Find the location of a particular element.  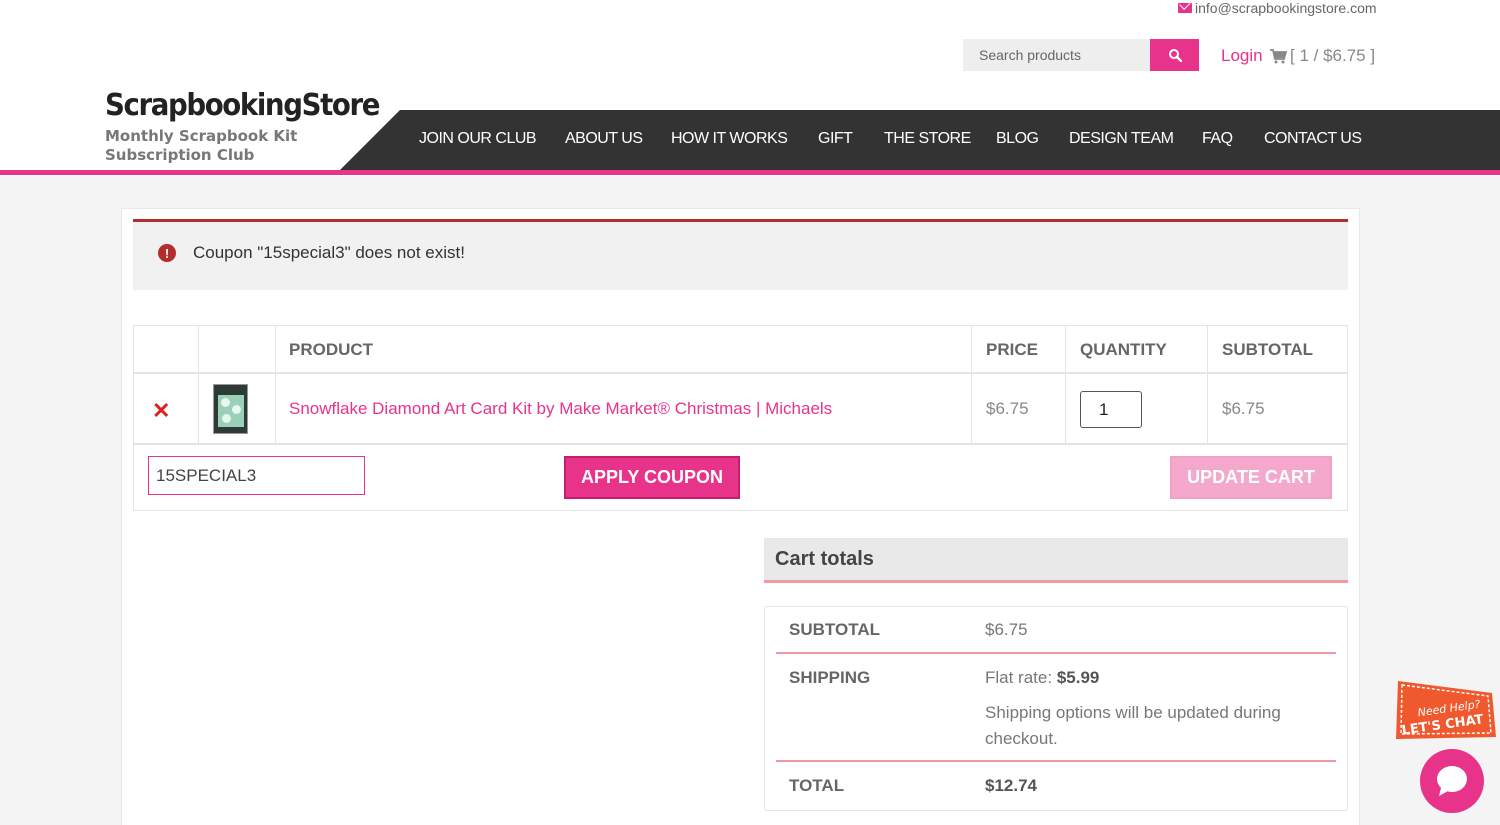

thumbnail-art is located at coordinates (231, 411).